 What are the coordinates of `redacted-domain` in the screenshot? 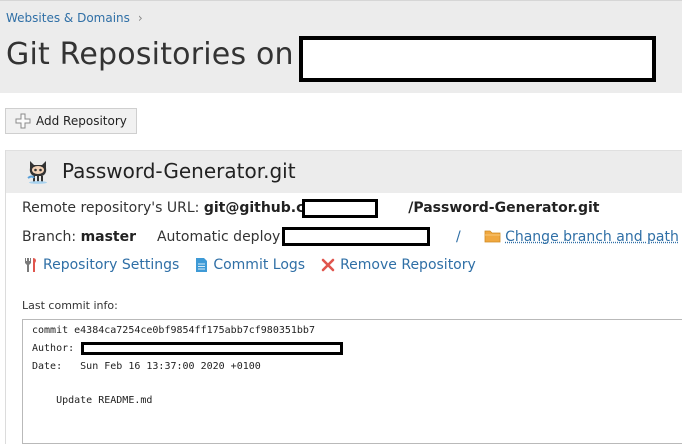 It's located at (477, 59).